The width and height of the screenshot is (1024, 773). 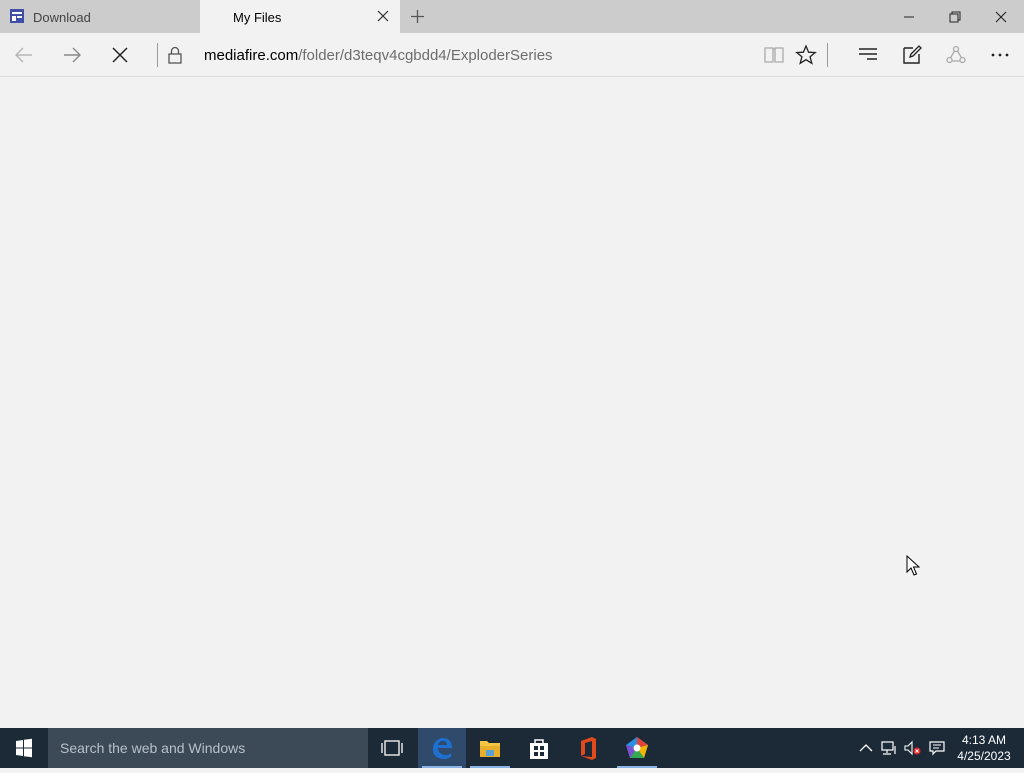 What do you see at coordinates (72, 55) in the screenshot?
I see `forward-arrow-icon` at bounding box center [72, 55].